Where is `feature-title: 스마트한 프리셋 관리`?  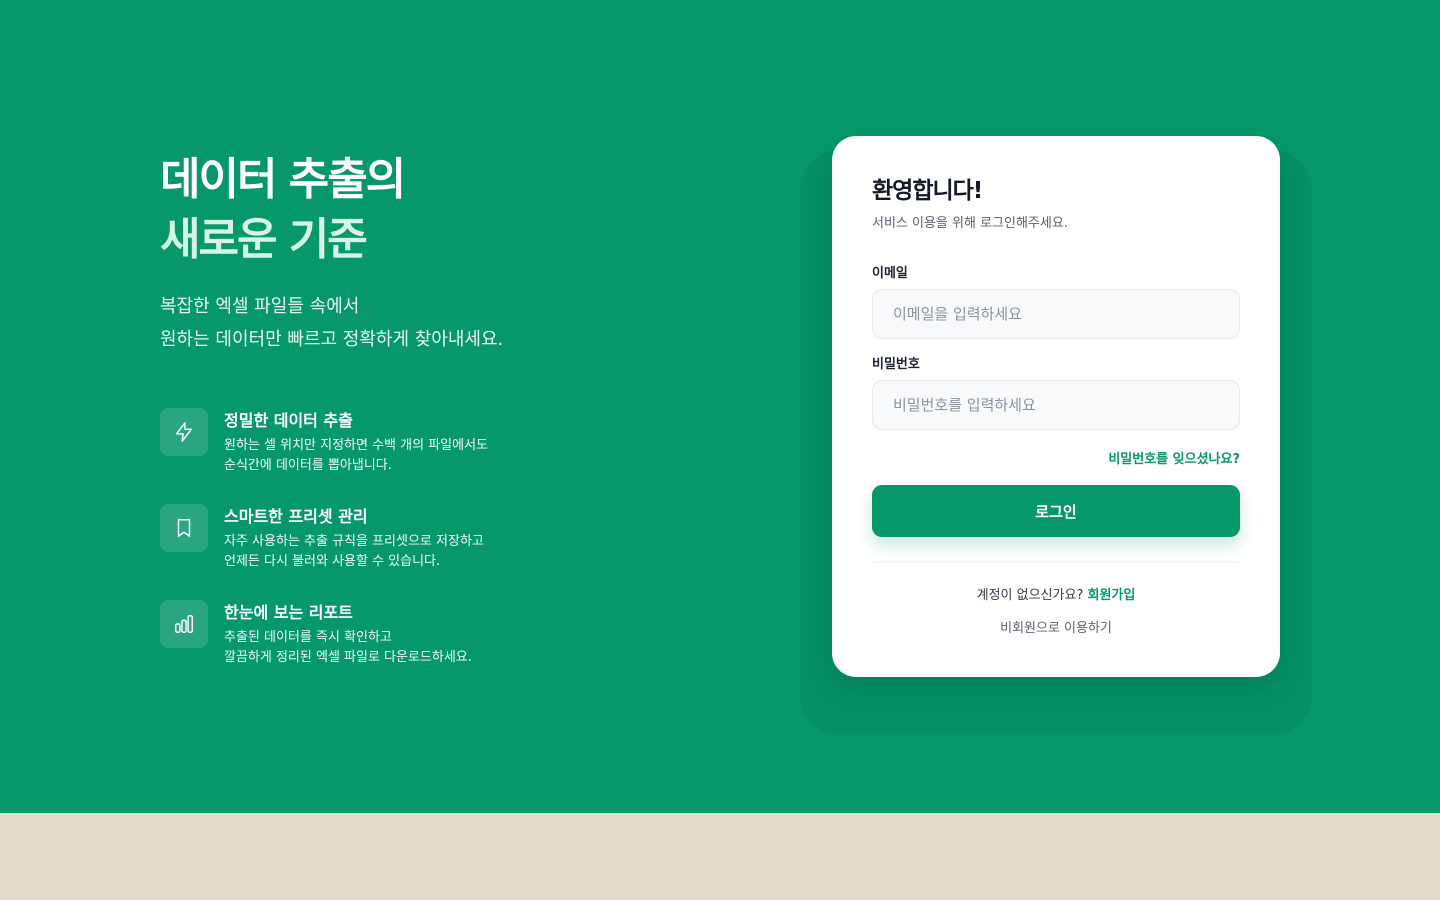
feature-title: 스마트한 프리셋 관리 is located at coordinates (296, 516).